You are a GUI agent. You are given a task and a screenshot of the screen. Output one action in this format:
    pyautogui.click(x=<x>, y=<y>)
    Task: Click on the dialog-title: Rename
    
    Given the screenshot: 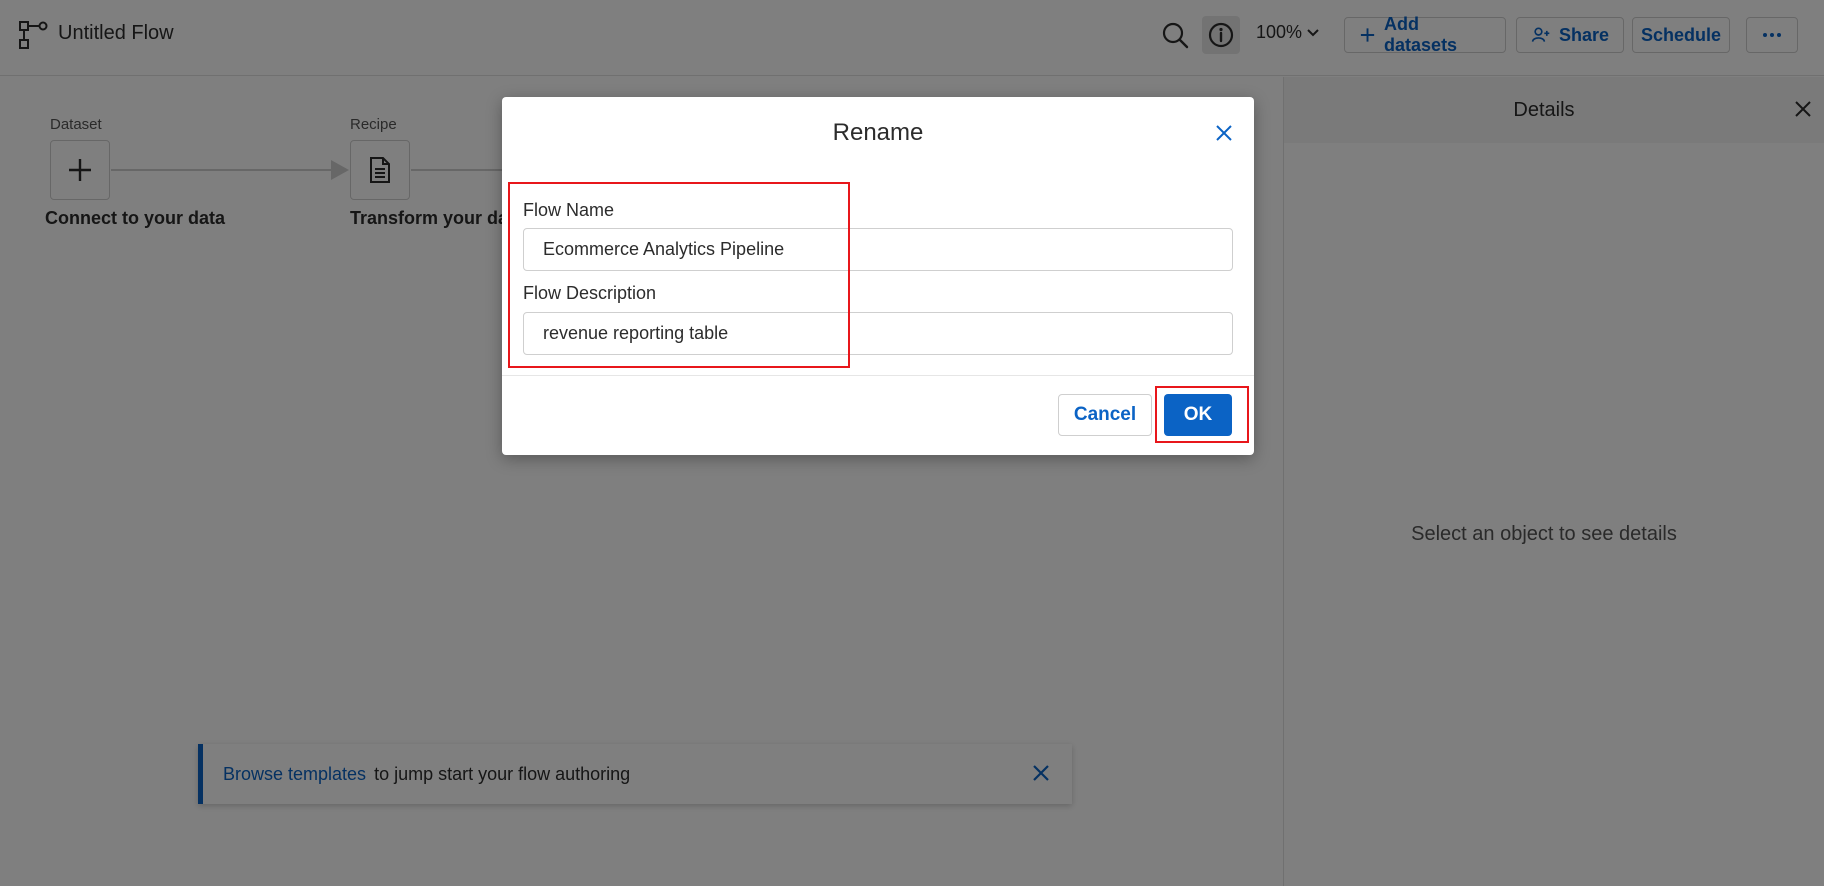 What is the action you would take?
    pyautogui.click(x=878, y=132)
    